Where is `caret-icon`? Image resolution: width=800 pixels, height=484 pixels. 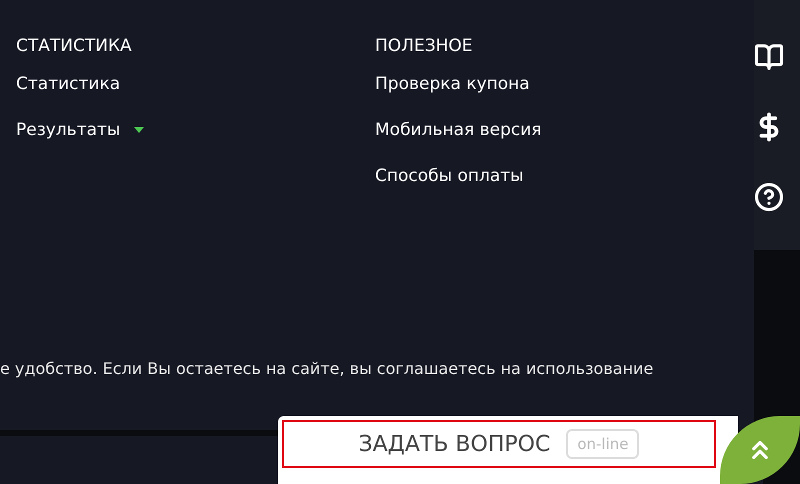 caret-icon is located at coordinates (139, 130).